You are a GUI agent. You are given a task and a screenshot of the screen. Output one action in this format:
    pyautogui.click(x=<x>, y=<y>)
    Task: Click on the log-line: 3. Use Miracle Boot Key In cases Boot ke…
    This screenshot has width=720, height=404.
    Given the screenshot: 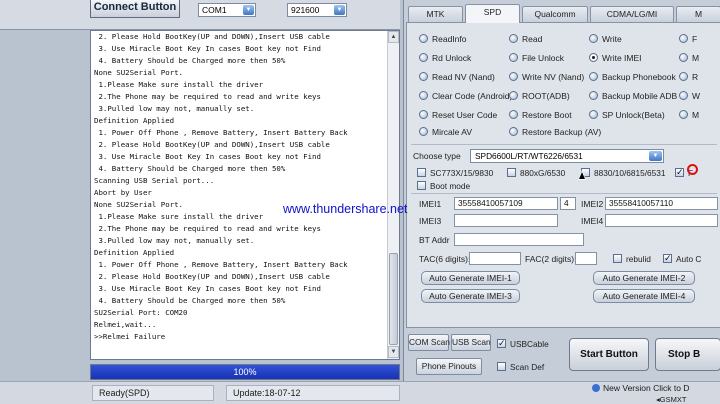 What is the action you would take?
    pyautogui.click(x=207, y=288)
    